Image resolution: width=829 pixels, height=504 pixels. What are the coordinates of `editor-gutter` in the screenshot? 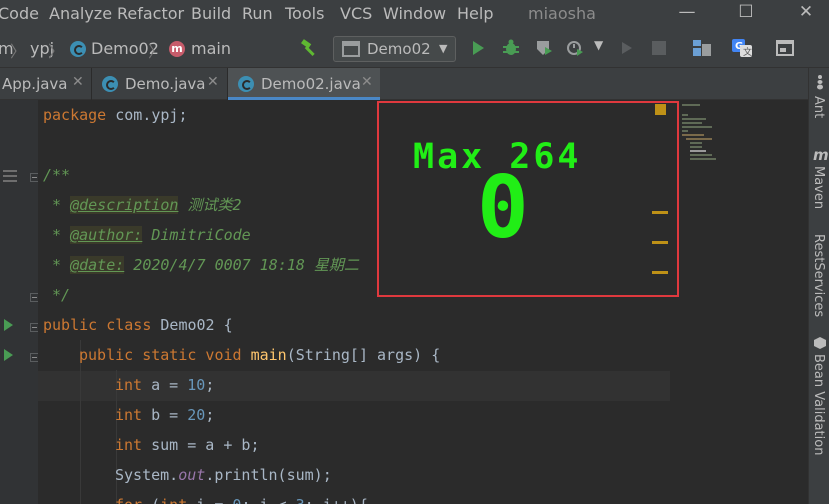 It's located at (19, 302).